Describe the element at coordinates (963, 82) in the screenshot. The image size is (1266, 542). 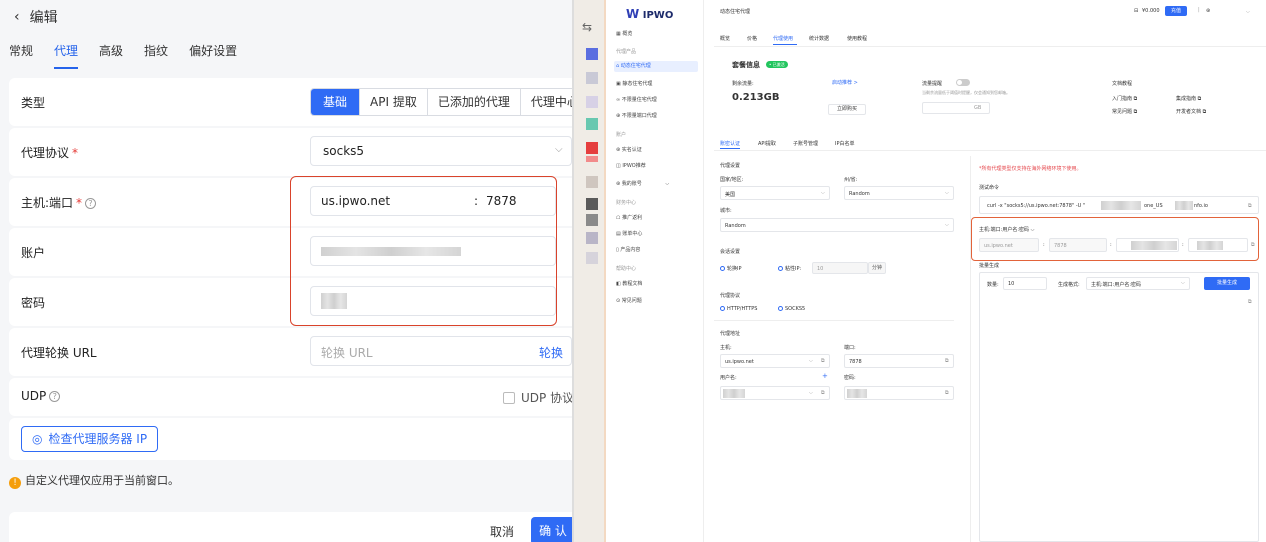
I see `traffic-alert-toggle` at that location.